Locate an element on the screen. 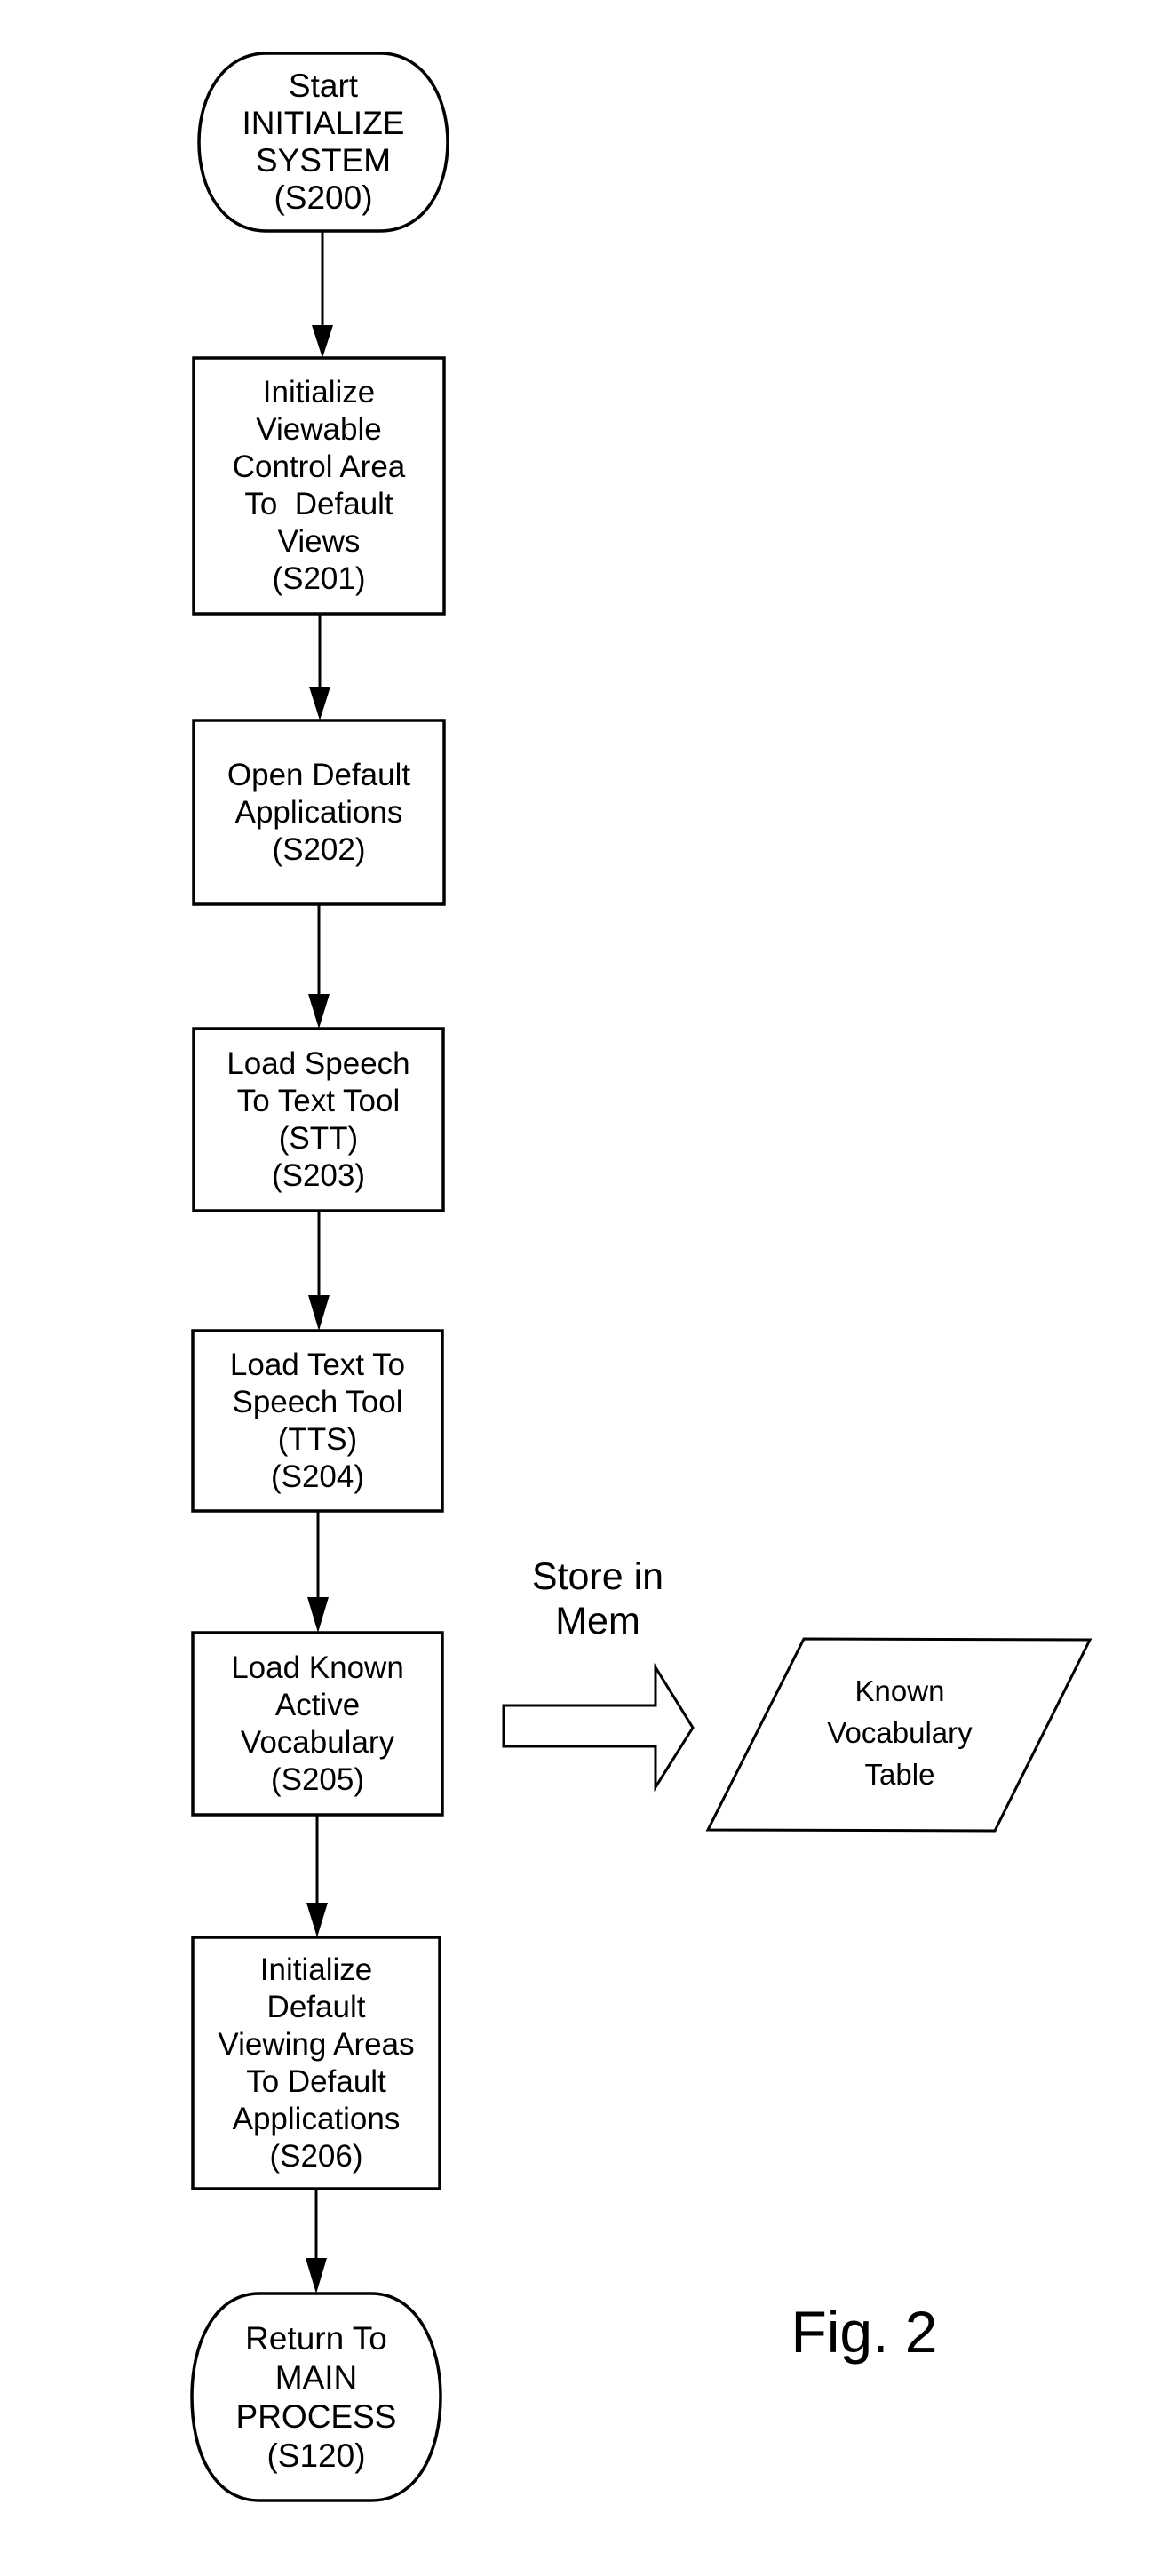 This screenshot has height=2576, width=1168. node-line: Table is located at coordinates (899, 1774).